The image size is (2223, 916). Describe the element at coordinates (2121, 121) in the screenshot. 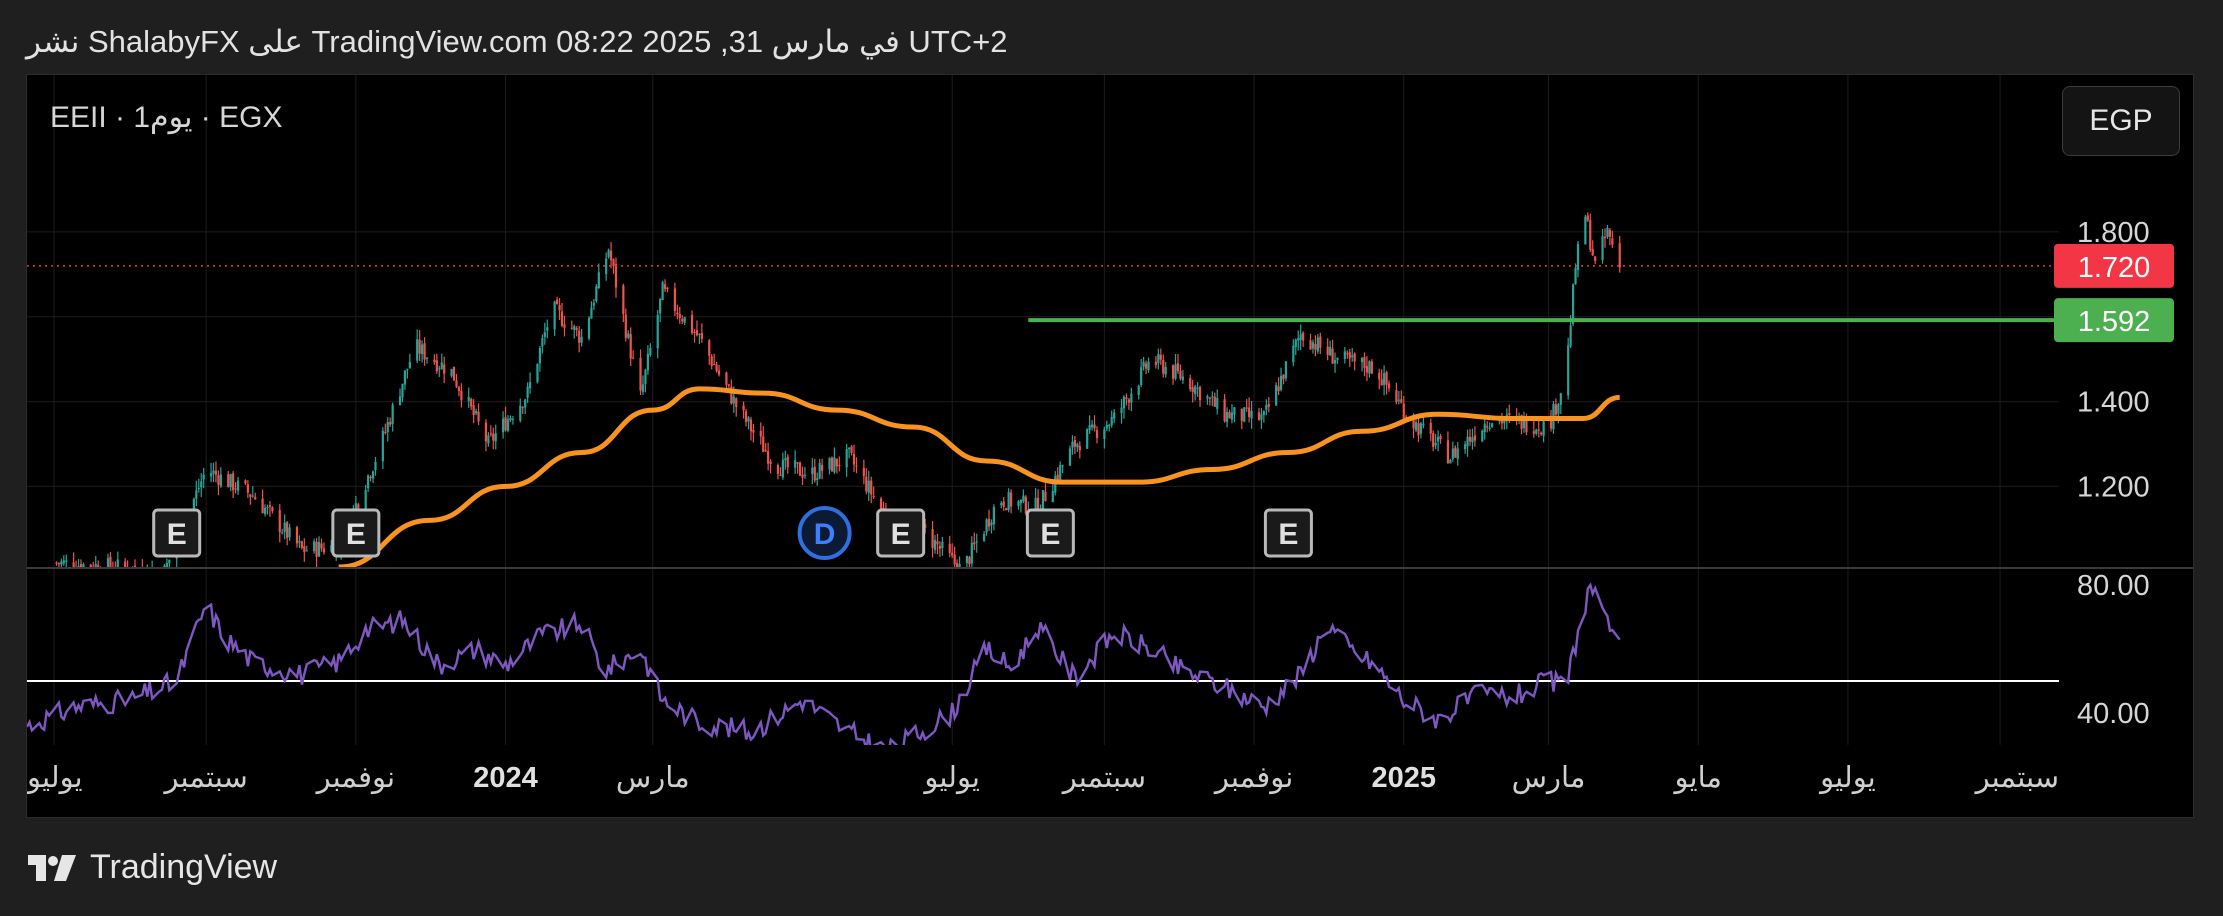

I see `currency-button: EGP` at that location.